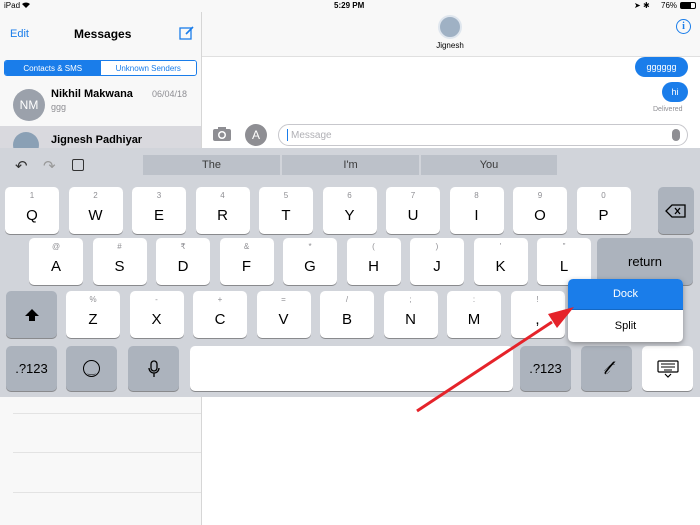  Describe the element at coordinates (495, 360) in the screenshot. I see `annotation-arrow` at that location.